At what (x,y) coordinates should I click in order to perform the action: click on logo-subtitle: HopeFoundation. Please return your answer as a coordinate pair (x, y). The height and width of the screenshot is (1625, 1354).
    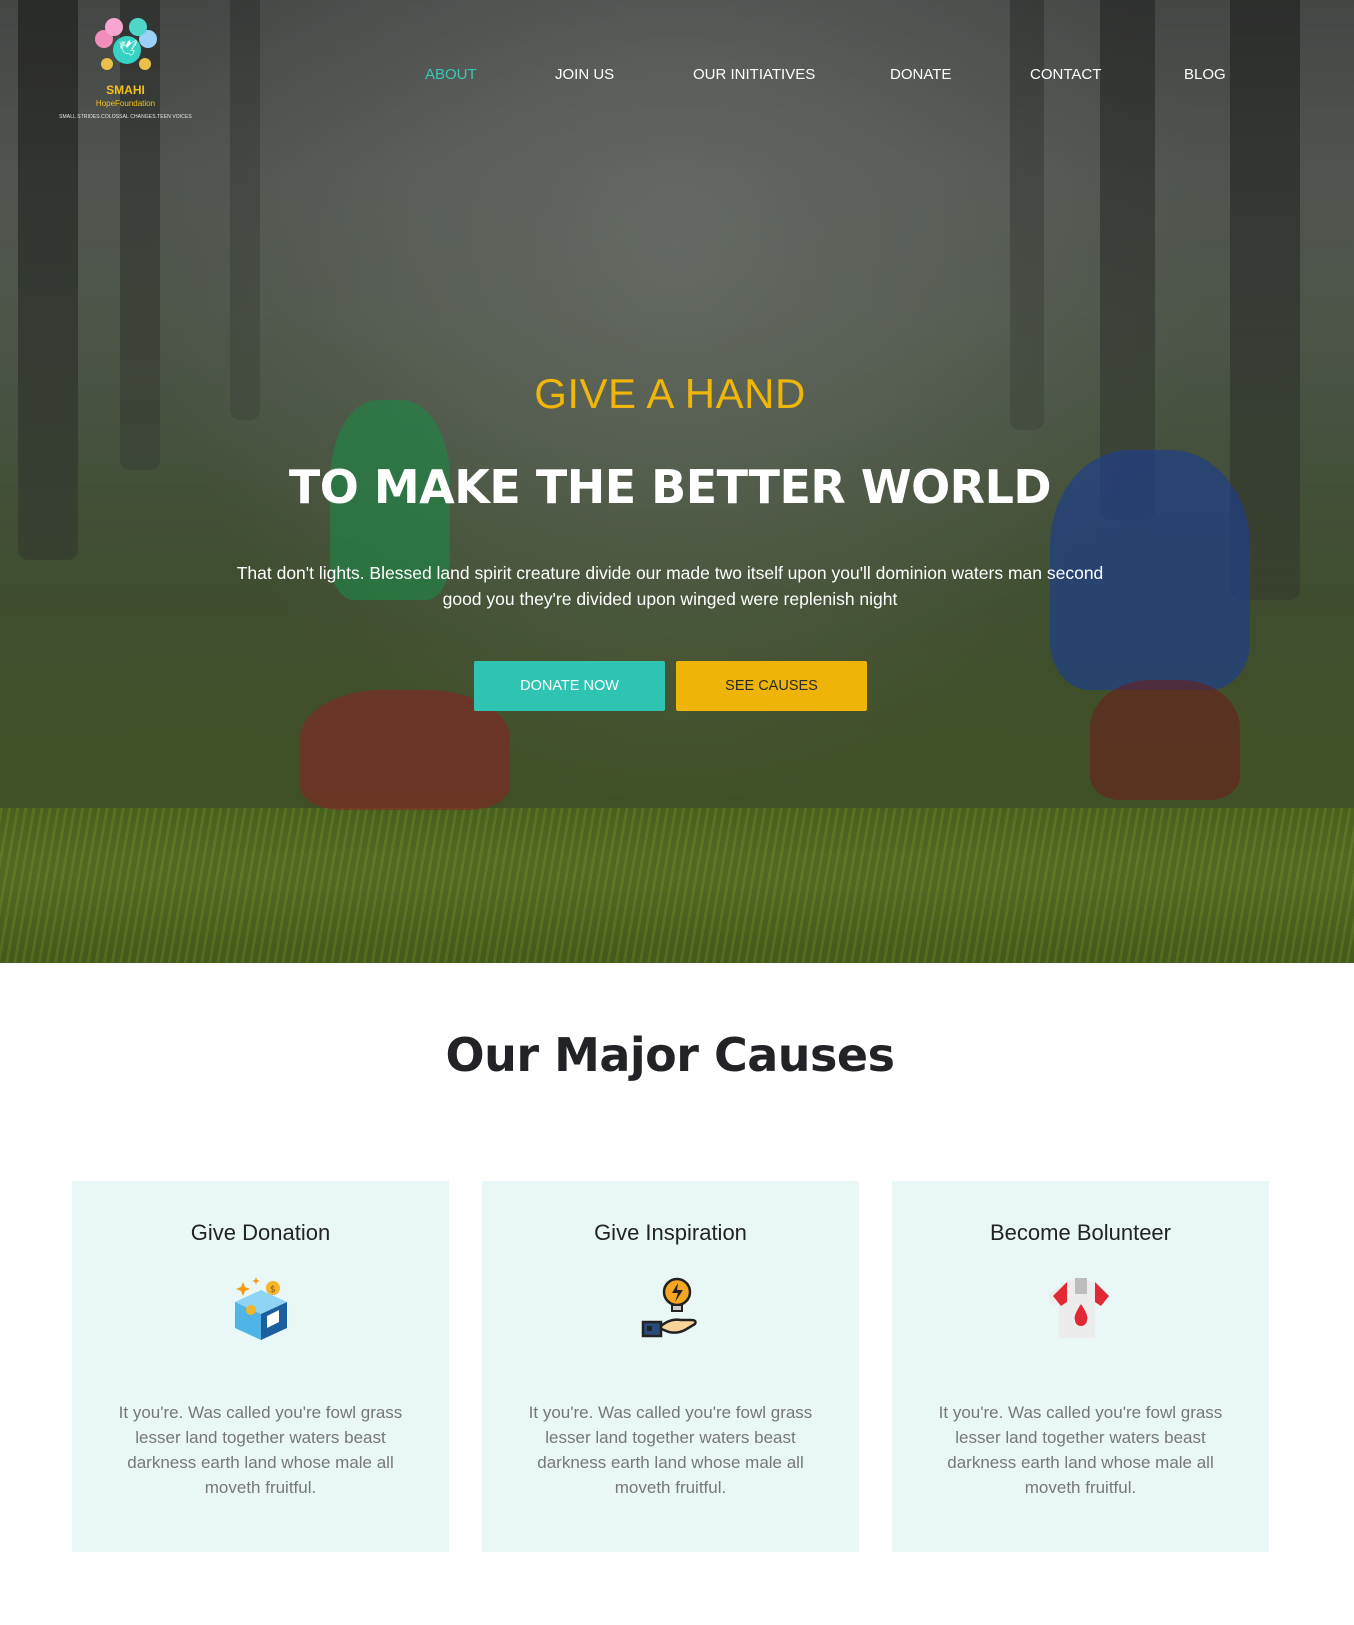
    Looking at the image, I should click on (125, 103).